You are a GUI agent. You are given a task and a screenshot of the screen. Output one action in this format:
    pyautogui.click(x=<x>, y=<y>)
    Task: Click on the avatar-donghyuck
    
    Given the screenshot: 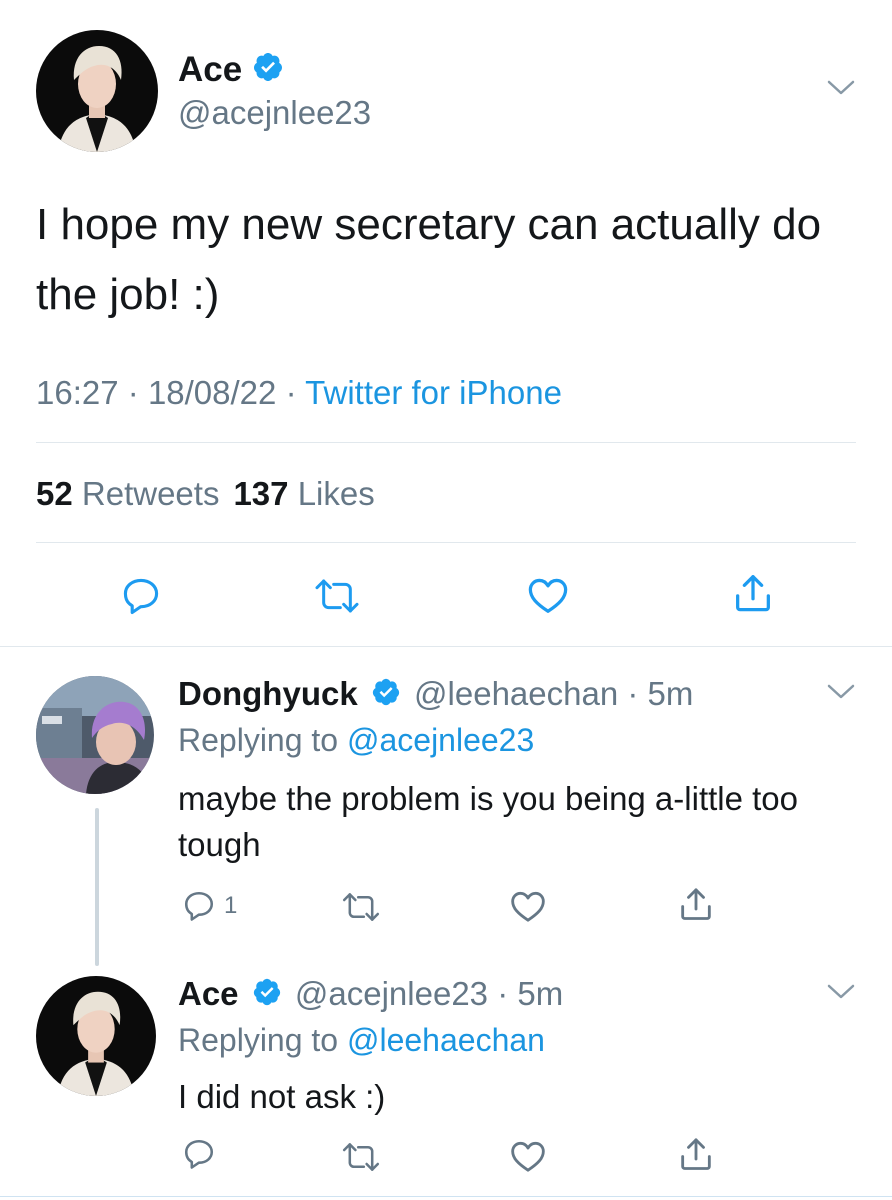 What is the action you would take?
    pyautogui.click(x=95, y=735)
    